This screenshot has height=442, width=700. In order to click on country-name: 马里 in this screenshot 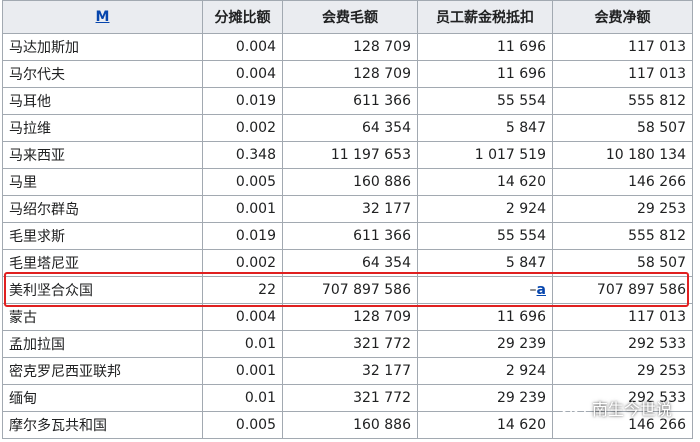, I will do `click(102, 182)`.